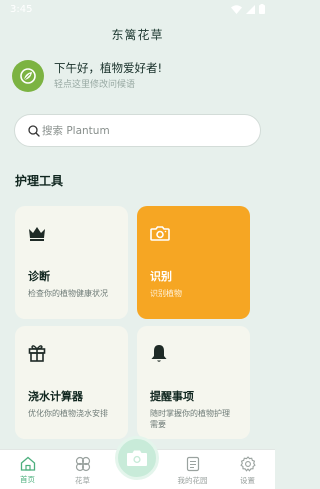  Describe the element at coordinates (166, 293) in the screenshot. I see `card-desc: 识别植物` at that location.